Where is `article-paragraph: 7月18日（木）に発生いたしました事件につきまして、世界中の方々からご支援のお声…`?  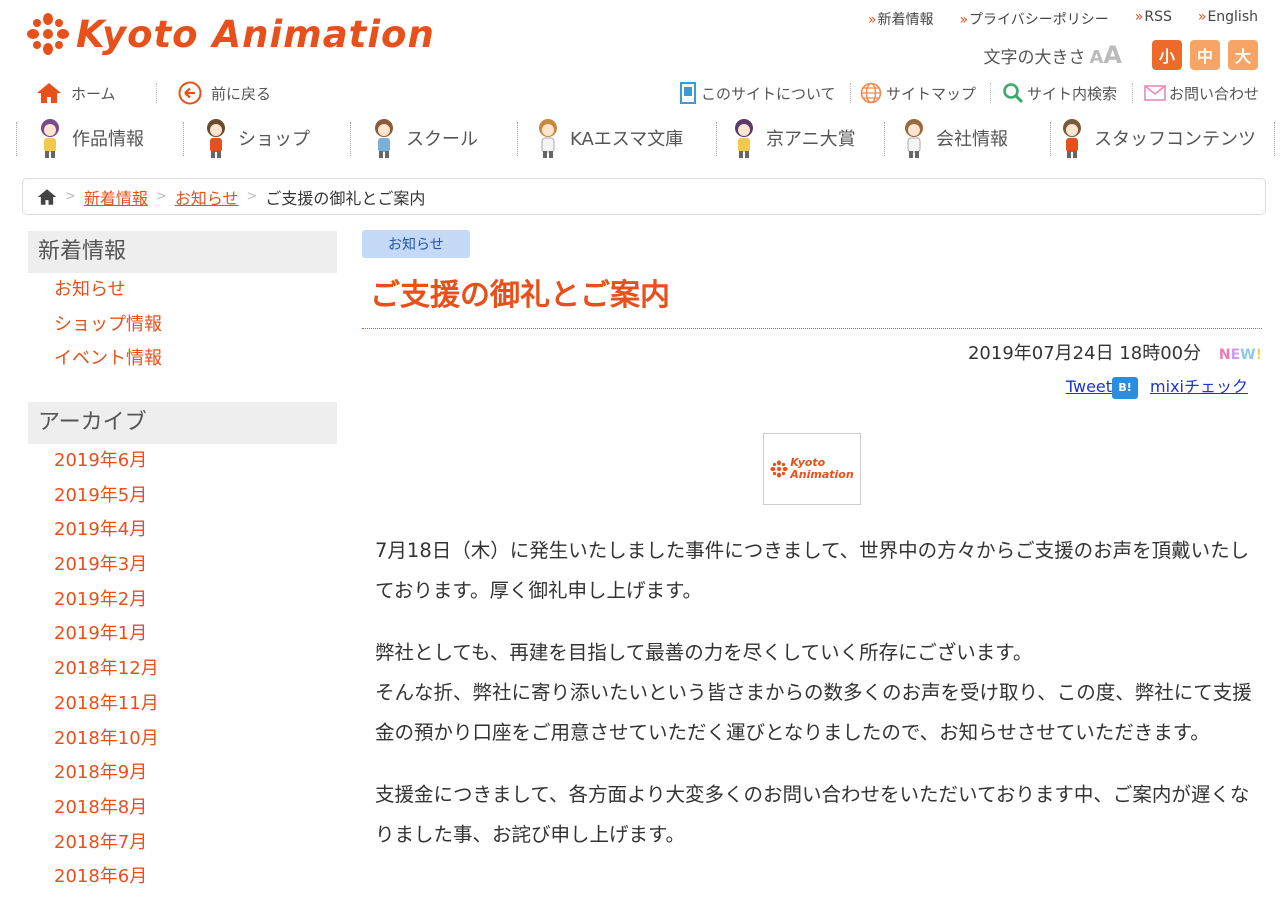 article-paragraph: 7月18日（木）に発生いたしました事件につきまして、世界中の方々からご支援のお声… is located at coordinates (812, 570).